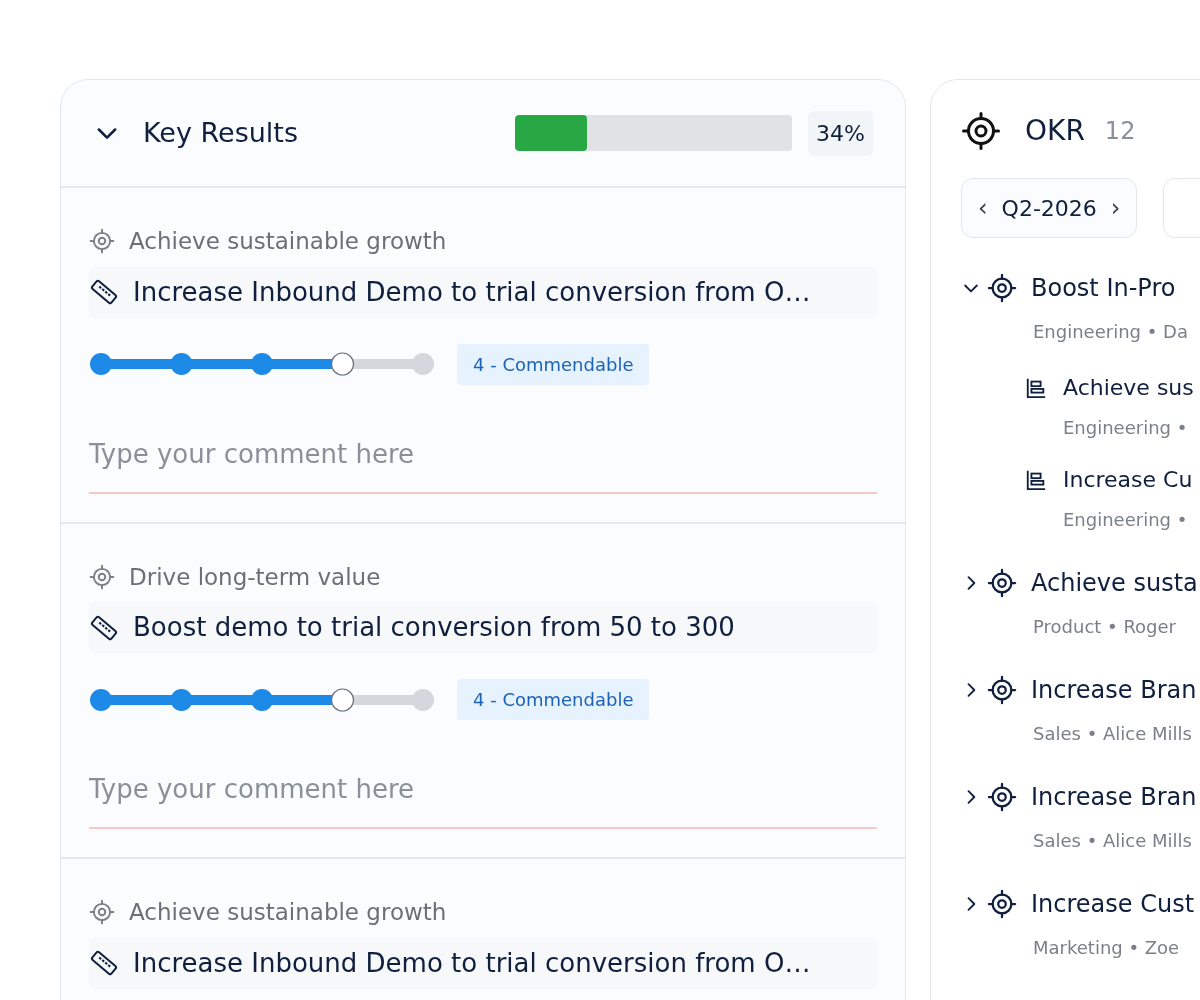 The width and height of the screenshot is (1200, 1000). What do you see at coordinates (1113, 904) in the screenshot?
I see `objective-title: Increase Cust` at bounding box center [1113, 904].